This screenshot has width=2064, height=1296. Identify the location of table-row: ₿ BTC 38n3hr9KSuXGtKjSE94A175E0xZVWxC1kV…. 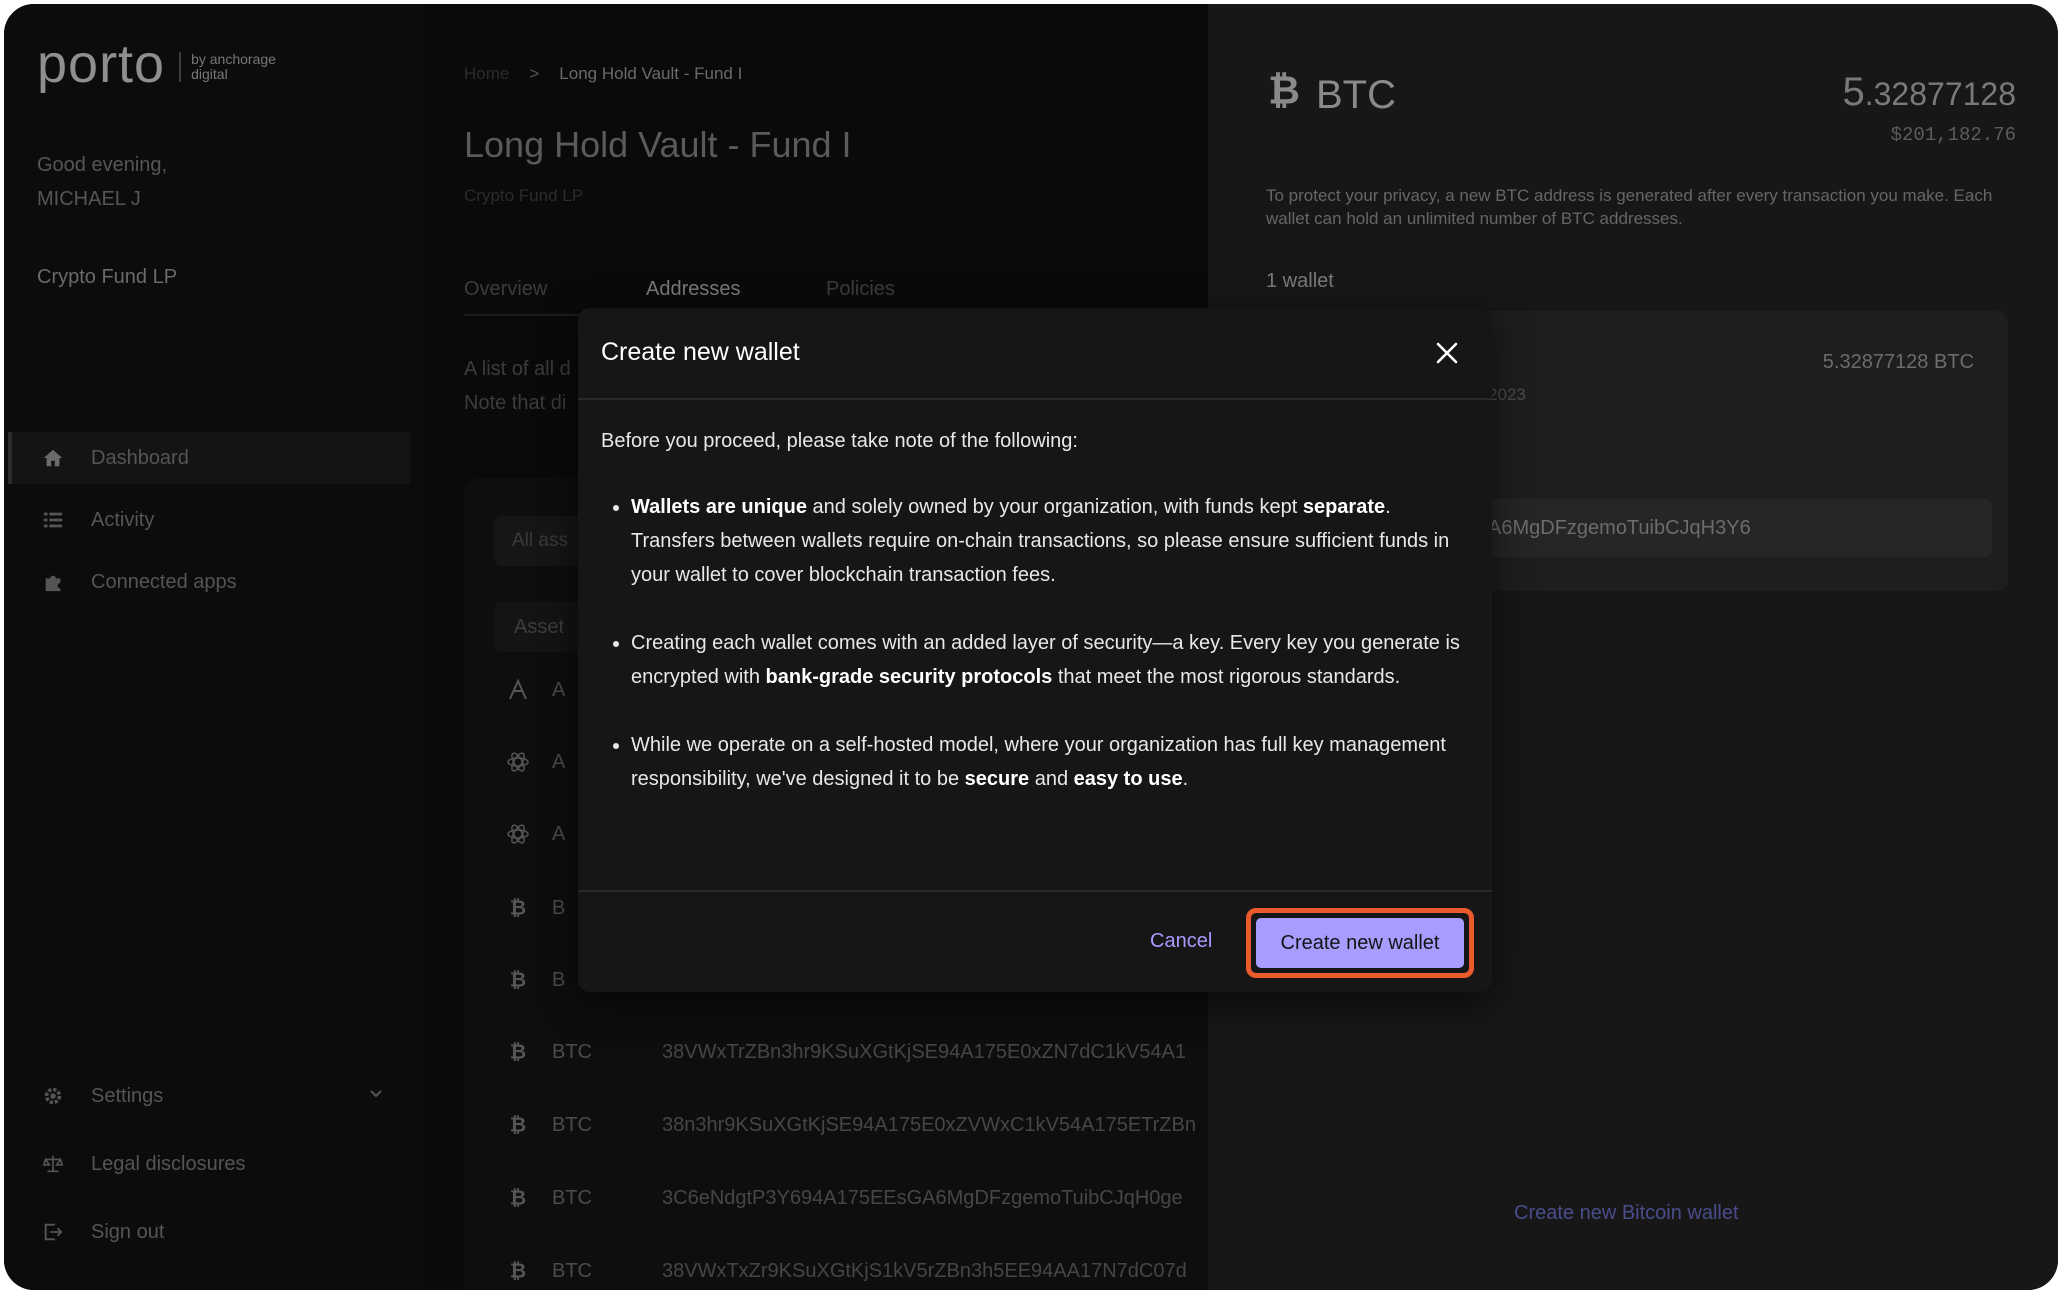
(850, 1125).